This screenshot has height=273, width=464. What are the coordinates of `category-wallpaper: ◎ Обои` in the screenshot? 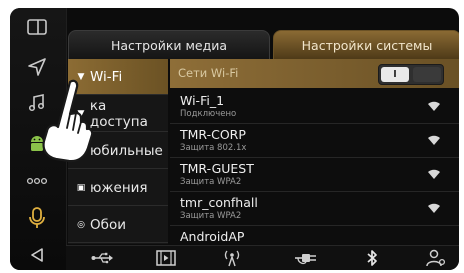 It's located at (118, 225).